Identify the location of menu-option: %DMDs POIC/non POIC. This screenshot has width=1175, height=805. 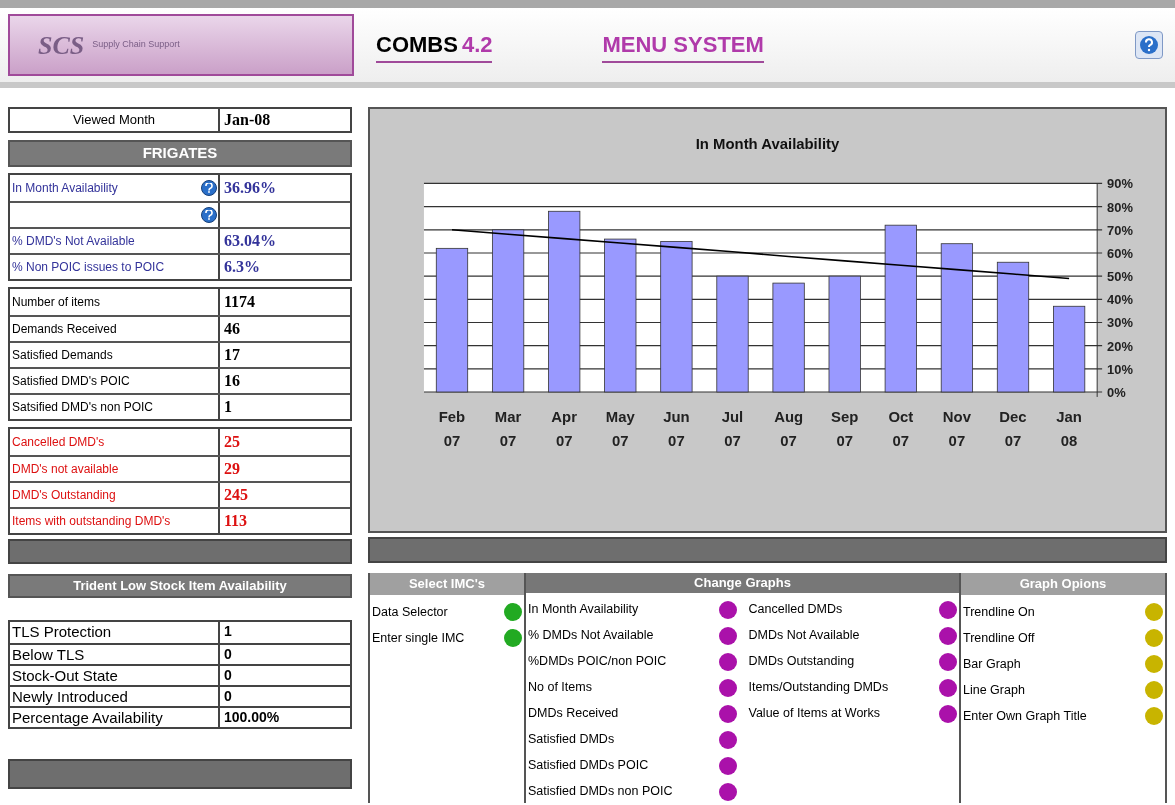
(632, 661).